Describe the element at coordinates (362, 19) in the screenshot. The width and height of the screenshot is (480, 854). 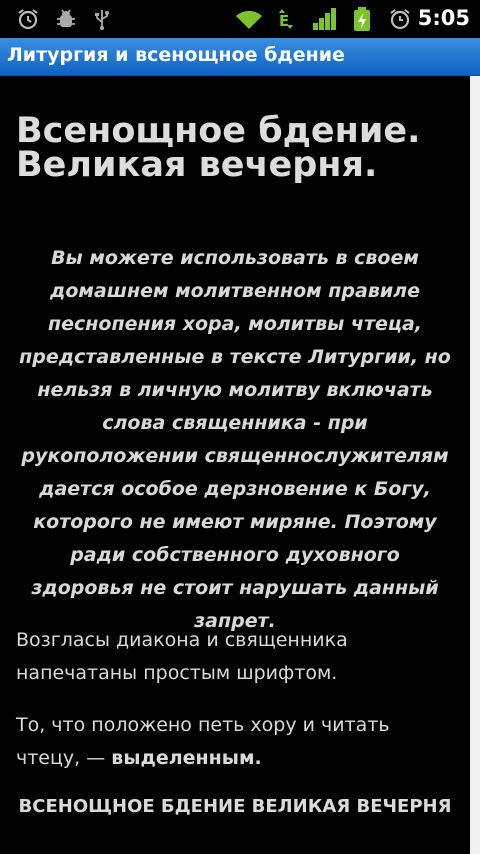
I see `battery-icon` at that location.